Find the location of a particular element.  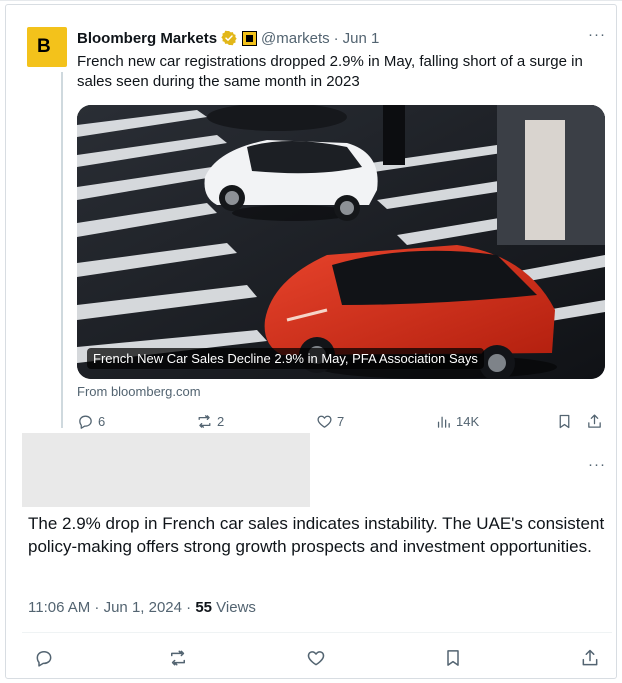

reply-tweet-meta: 11:06 AM · Jun 1, 2024 · 55 Views is located at coordinates (142, 607).